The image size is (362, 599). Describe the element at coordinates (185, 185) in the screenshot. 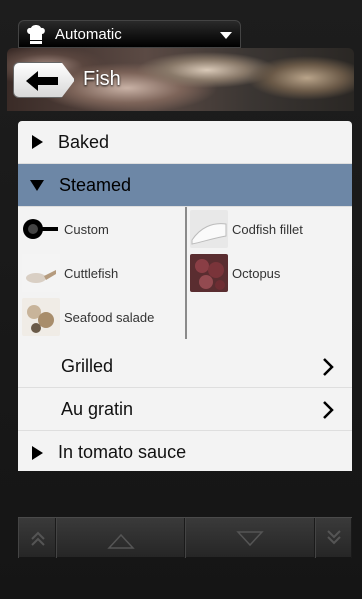

I see `category-steamed: Steamed` at that location.